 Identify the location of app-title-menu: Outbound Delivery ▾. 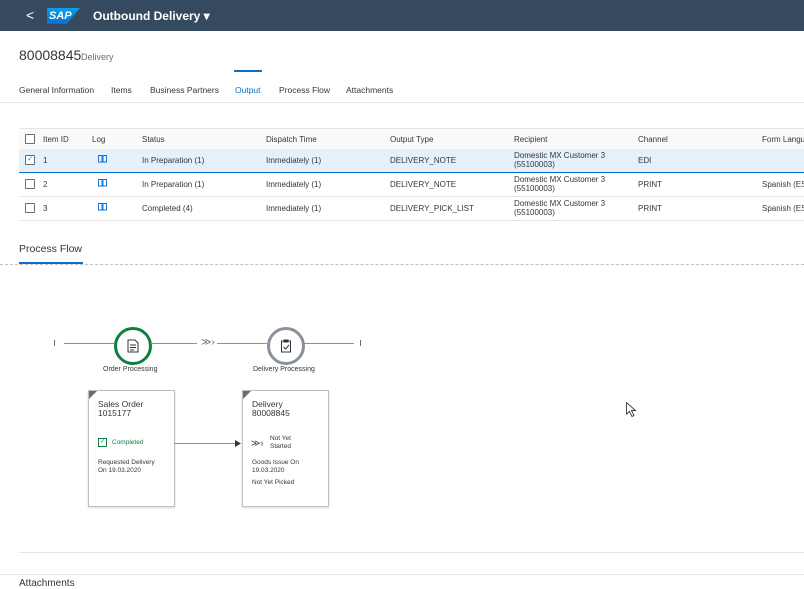
(151, 16).